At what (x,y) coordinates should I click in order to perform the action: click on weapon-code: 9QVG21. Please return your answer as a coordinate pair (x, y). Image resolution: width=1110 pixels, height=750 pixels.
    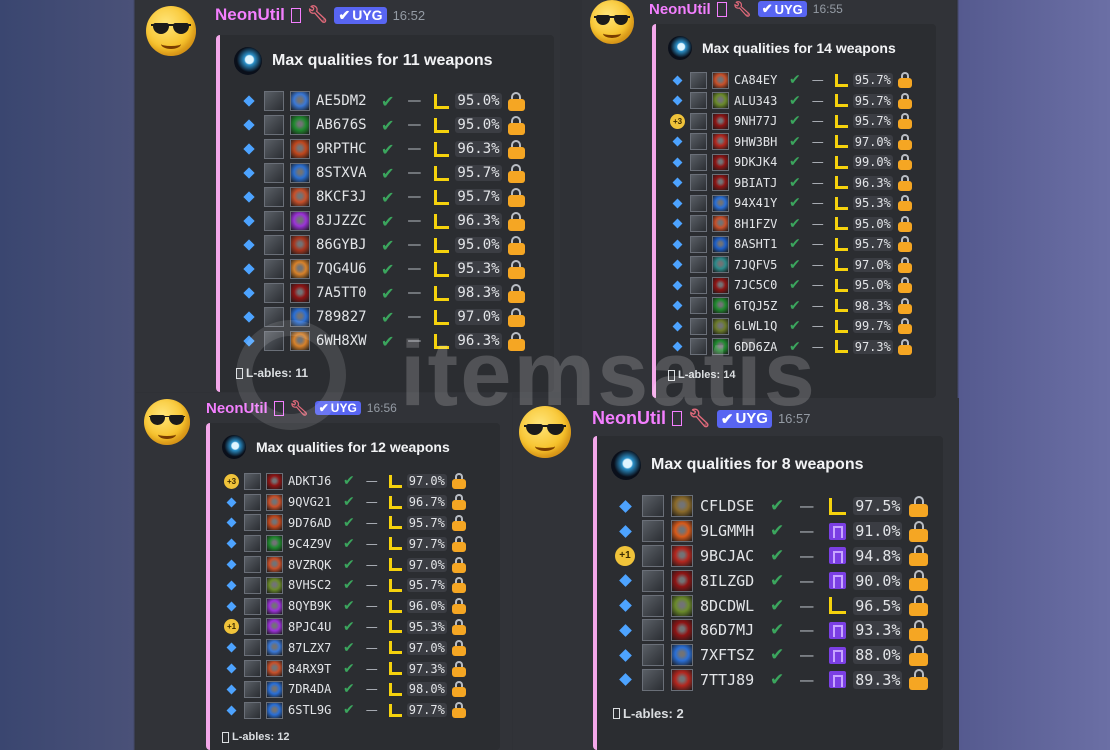
    Looking at the image, I should click on (313, 502).